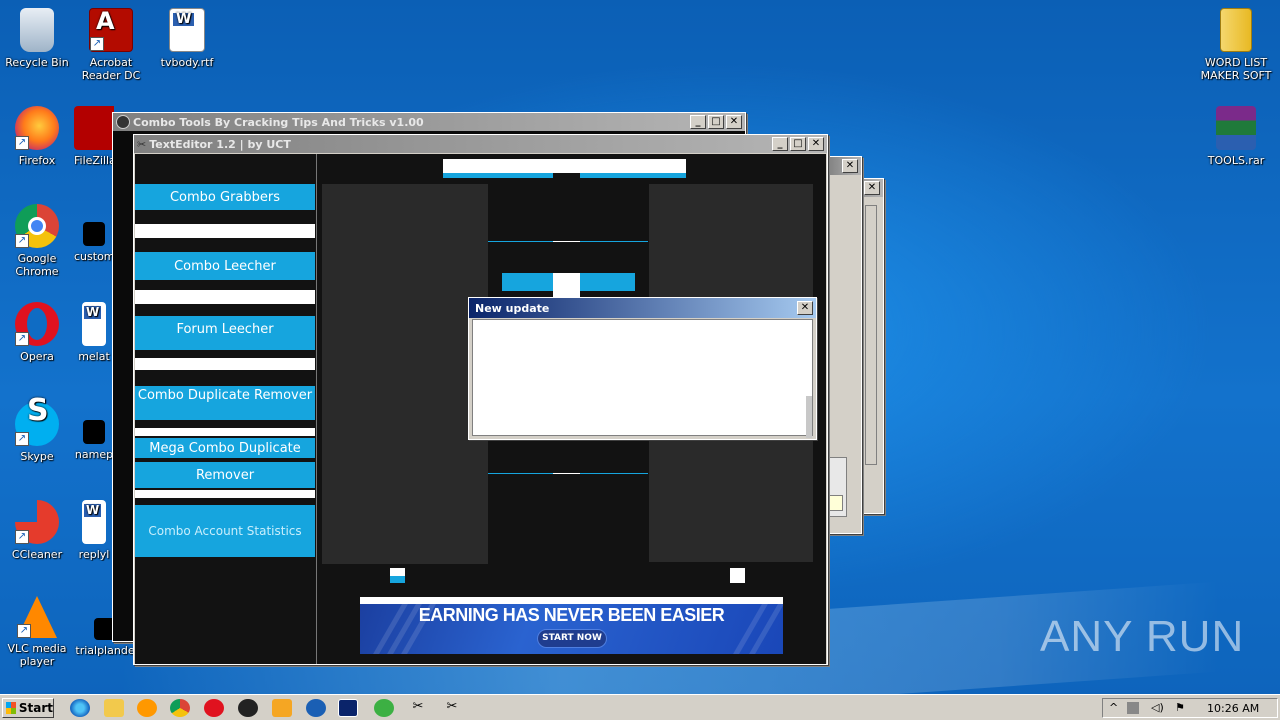  What do you see at coordinates (1236, 69) in the screenshot?
I see `desktop-icon-label: WORD LIST MAKER SOFT` at bounding box center [1236, 69].